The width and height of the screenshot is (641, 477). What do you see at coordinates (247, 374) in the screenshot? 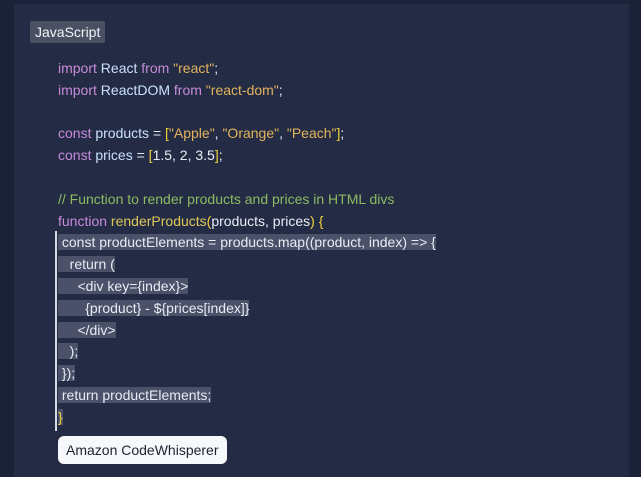
I see `code-line: });` at bounding box center [247, 374].